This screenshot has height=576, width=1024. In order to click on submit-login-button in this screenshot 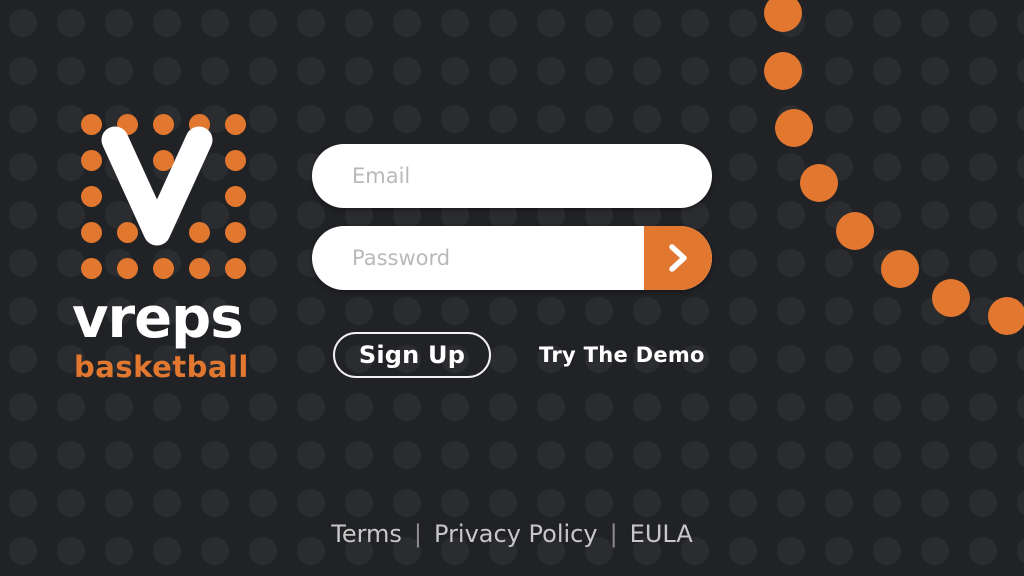, I will do `click(678, 258)`.